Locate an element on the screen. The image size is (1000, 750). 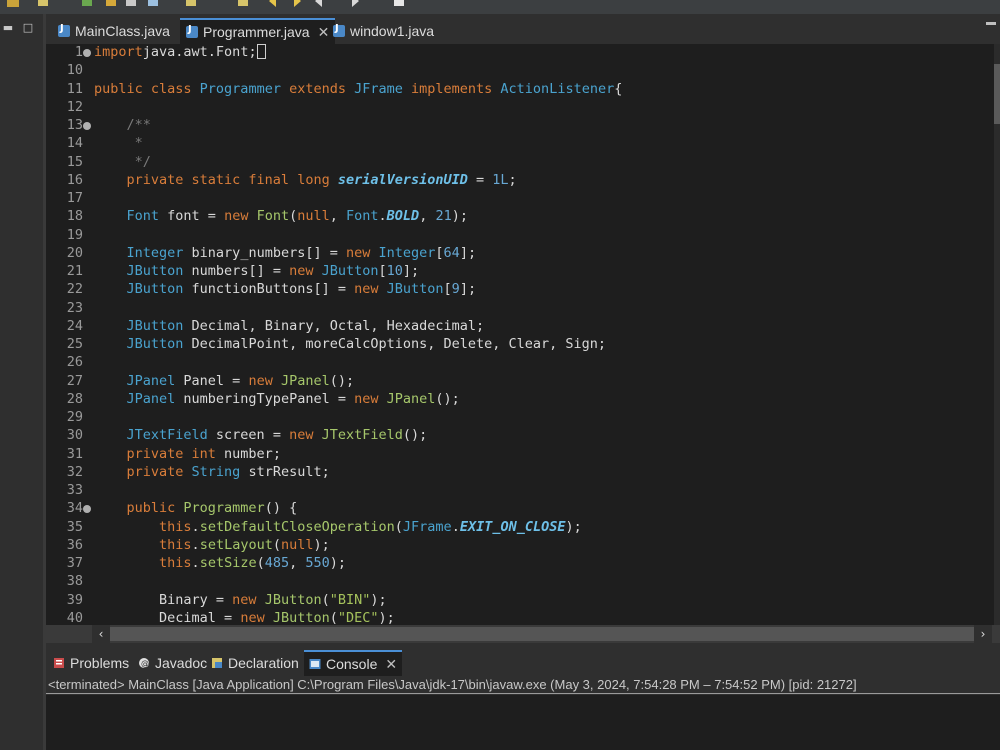
line-number: 28 is located at coordinates (74, 398).